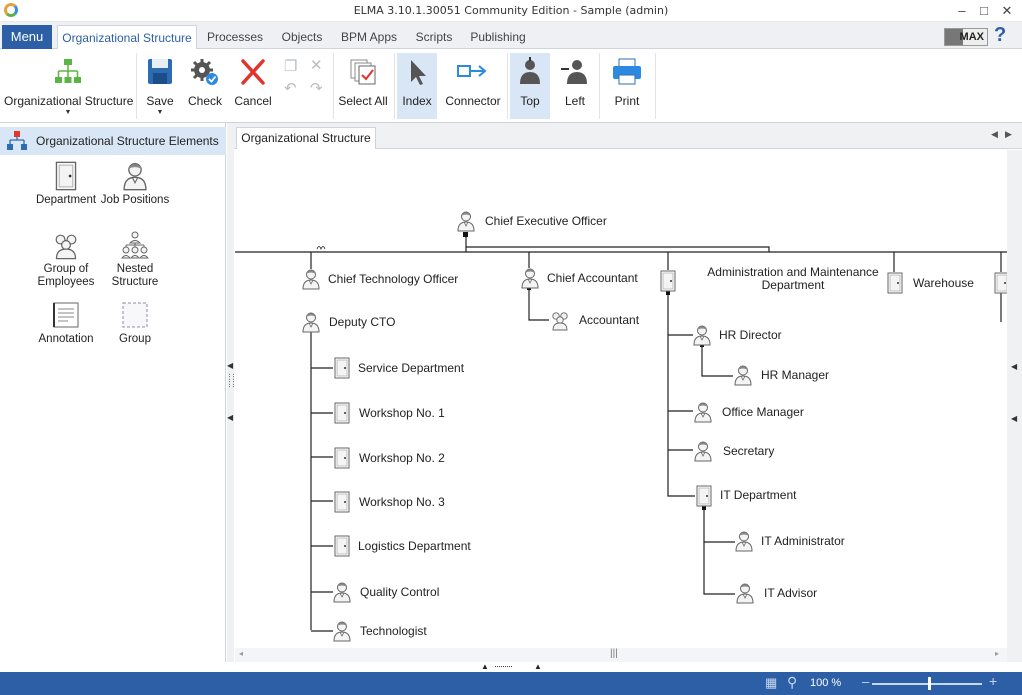  What do you see at coordinates (1008, 134) in the screenshot?
I see `tab-scroll-right-icon: ▶` at bounding box center [1008, 134].